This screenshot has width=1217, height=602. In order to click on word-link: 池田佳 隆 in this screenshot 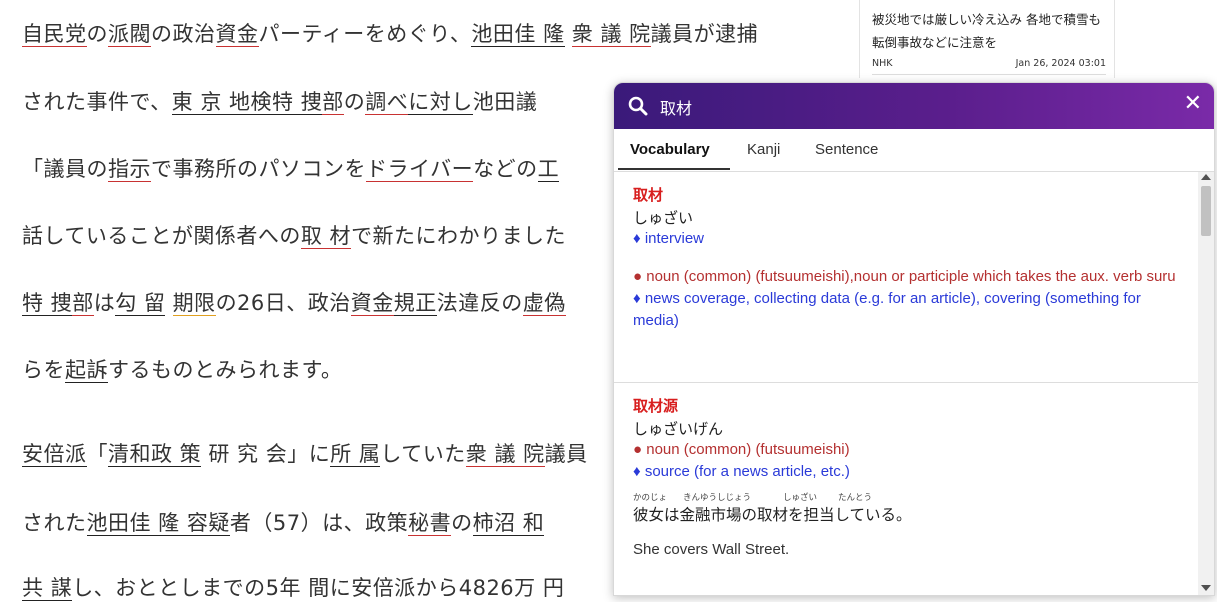, I will do `click(518, 34)`.